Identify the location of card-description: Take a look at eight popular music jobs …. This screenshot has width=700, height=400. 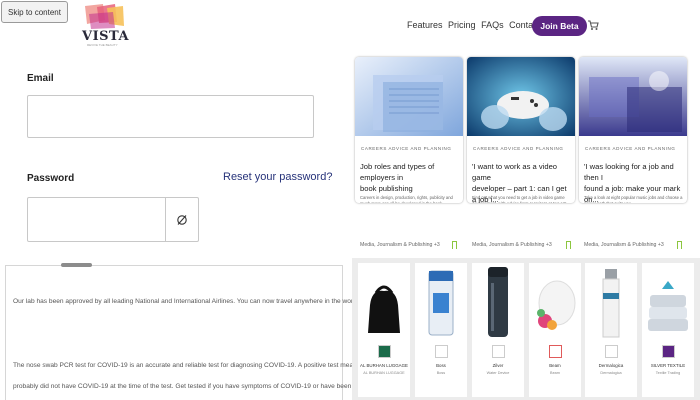
(633, 199).